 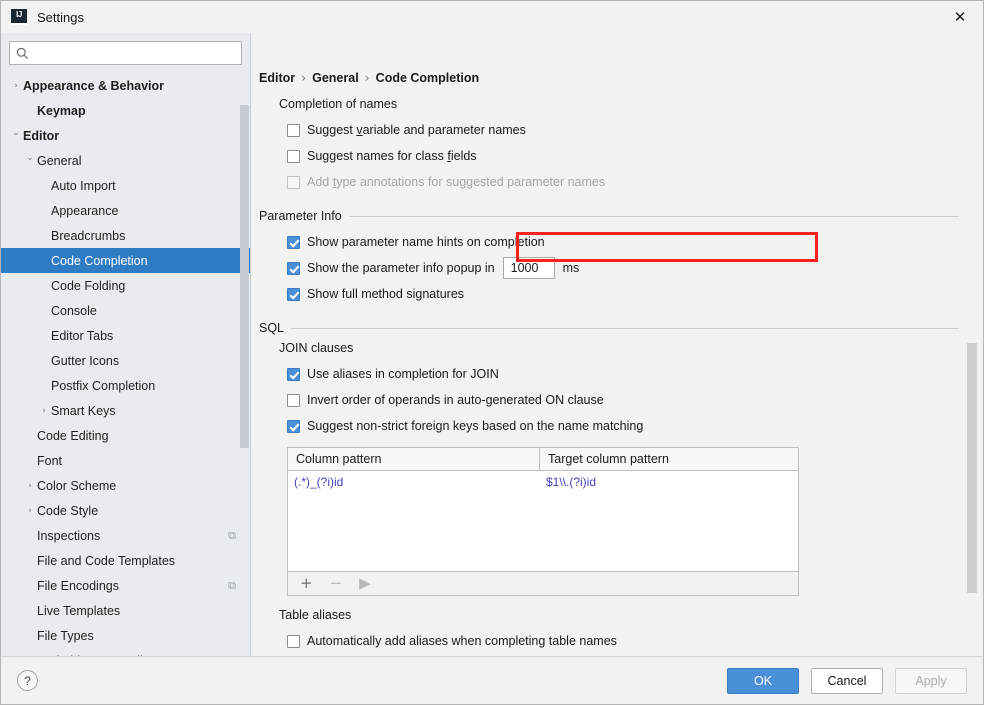 What do you see at coordinates (73, 435) in the screenshot?
I see `sidebar-item-label: Code Editing` at bounding box center [73, 435].